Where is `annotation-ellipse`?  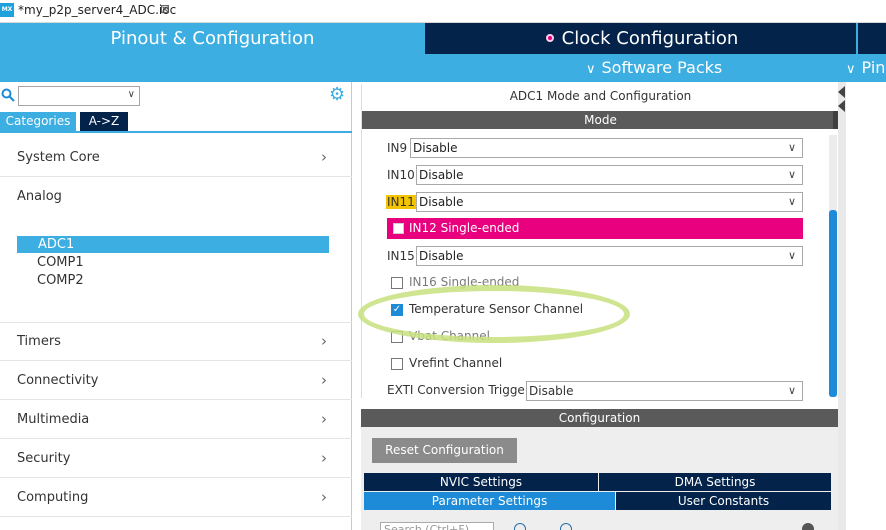 annotation-ellipse is located at coordinates (494, 314).